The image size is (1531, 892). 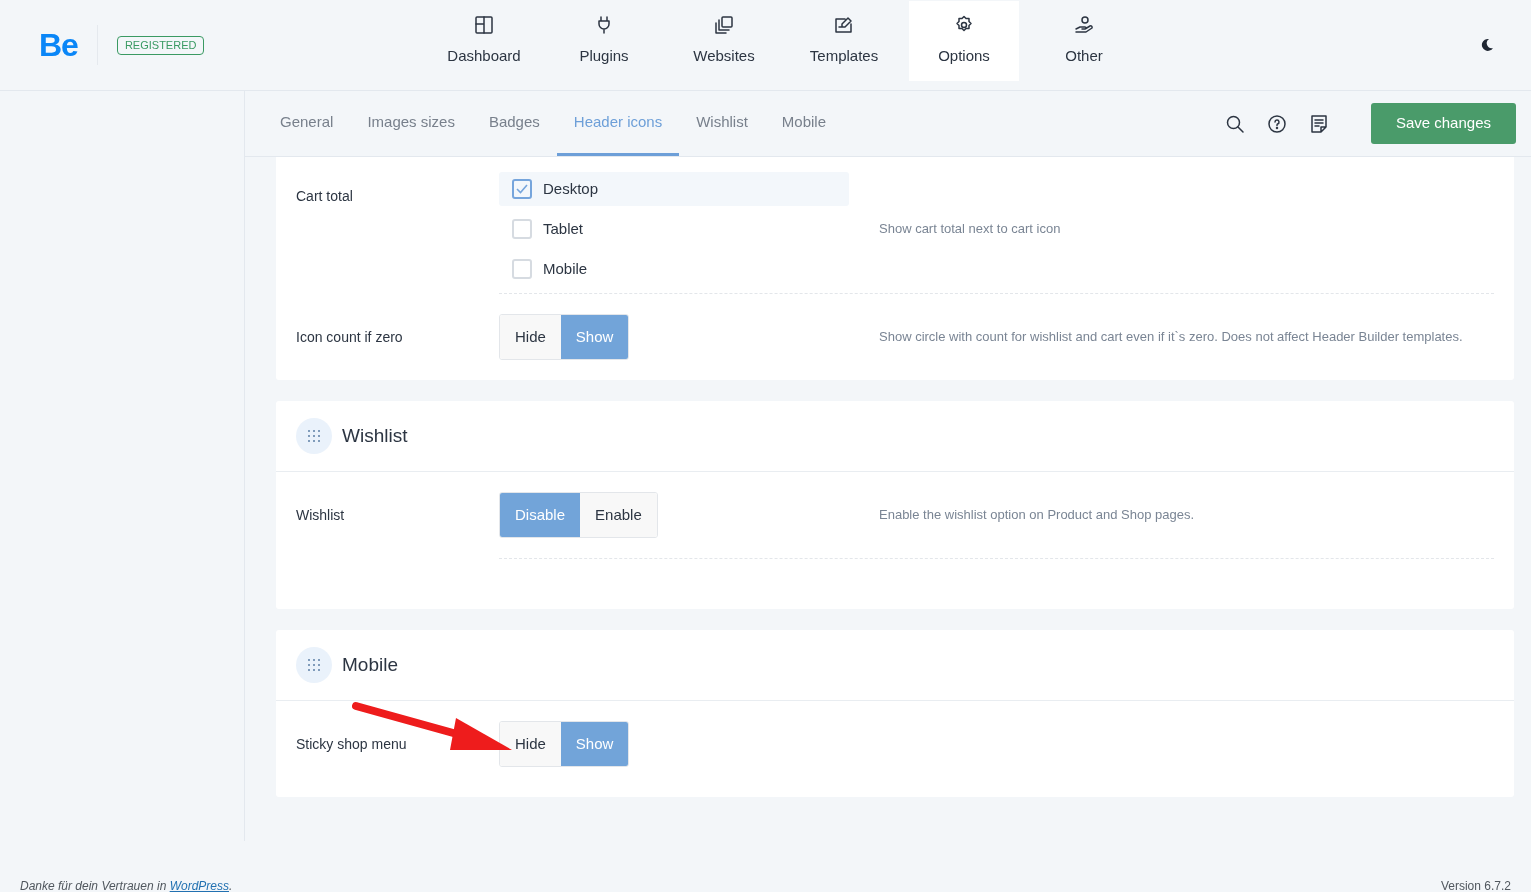 What do you see at coordinates (724, 24) in the screenshot?
I see `copies-icon` at bounding box center [724, 24].